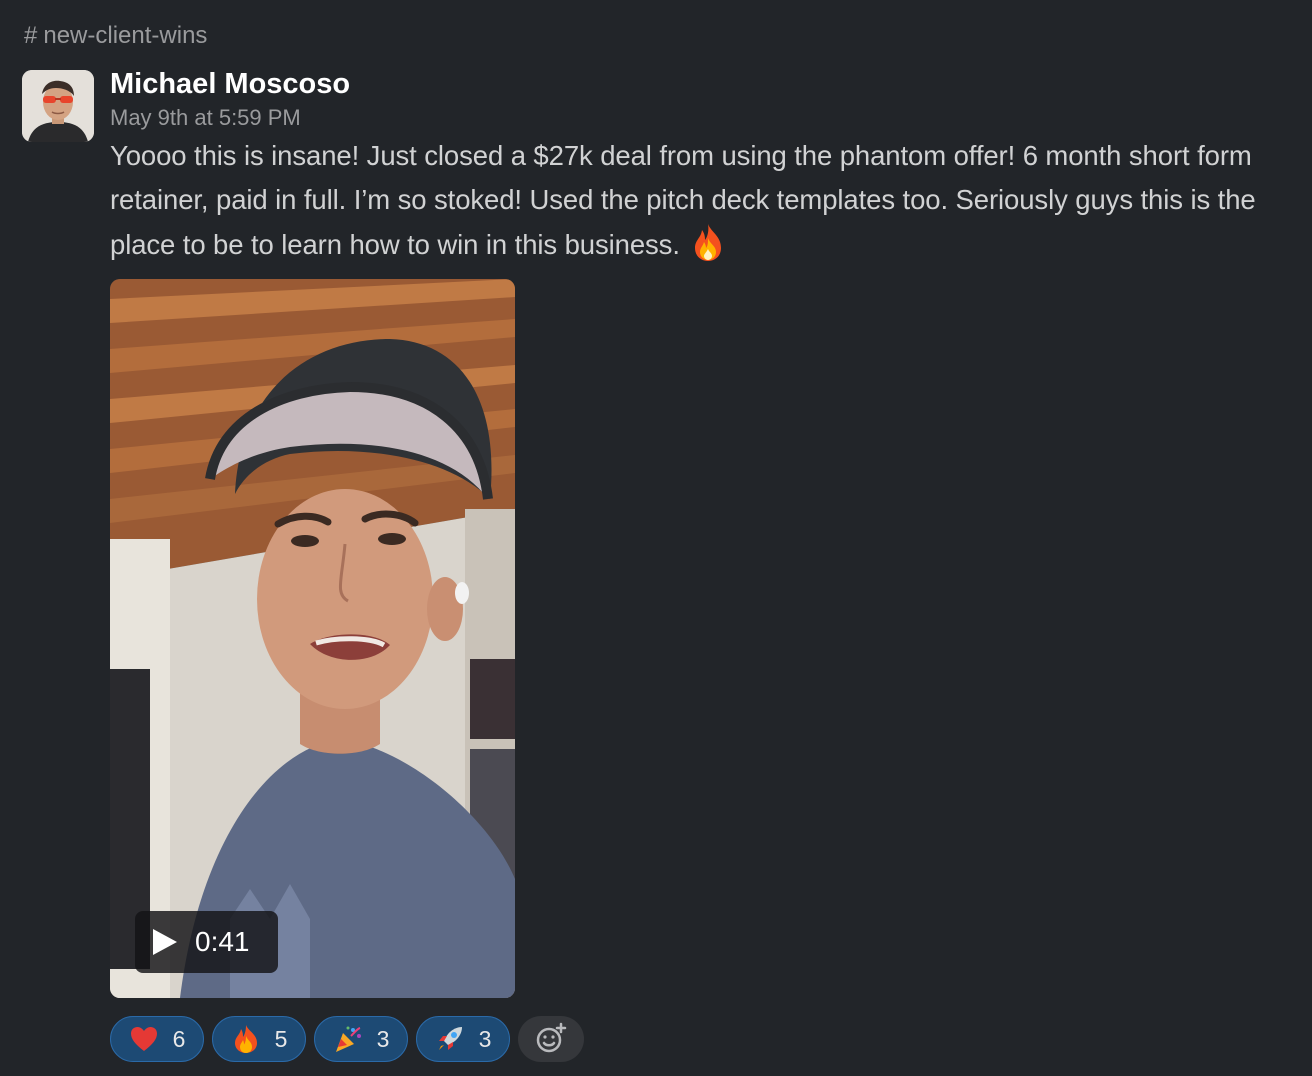 This screenshot has height=1076, width=1312. Describe the element at coordinates (31, 35) in the screenshot. I see `hash-icon: #` at that location.